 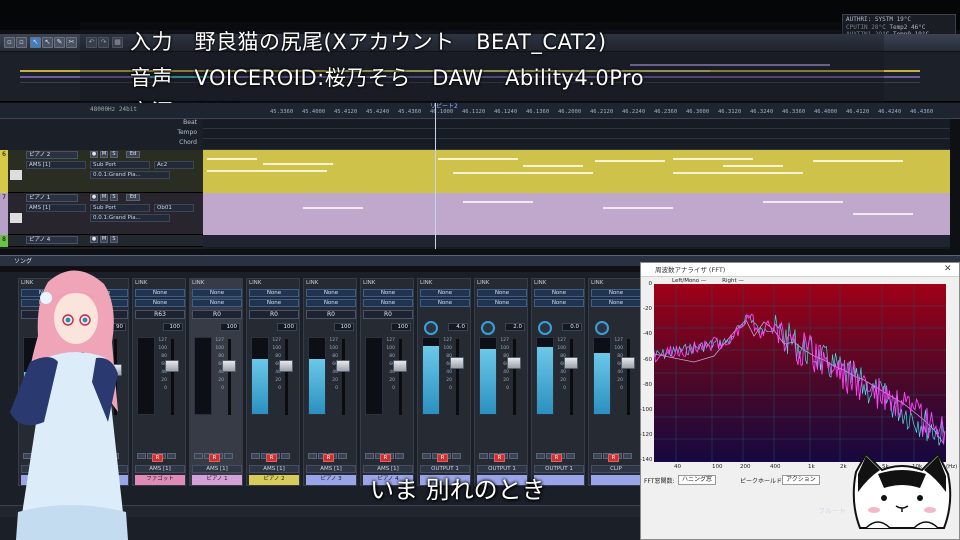 What do you see at coordinates (558, 382) in the screenshot?
I see `mixer-channel-strip: LINKNoneNone0.0127100806040200ROUTPUT 1` at bounding box center [558, 382].